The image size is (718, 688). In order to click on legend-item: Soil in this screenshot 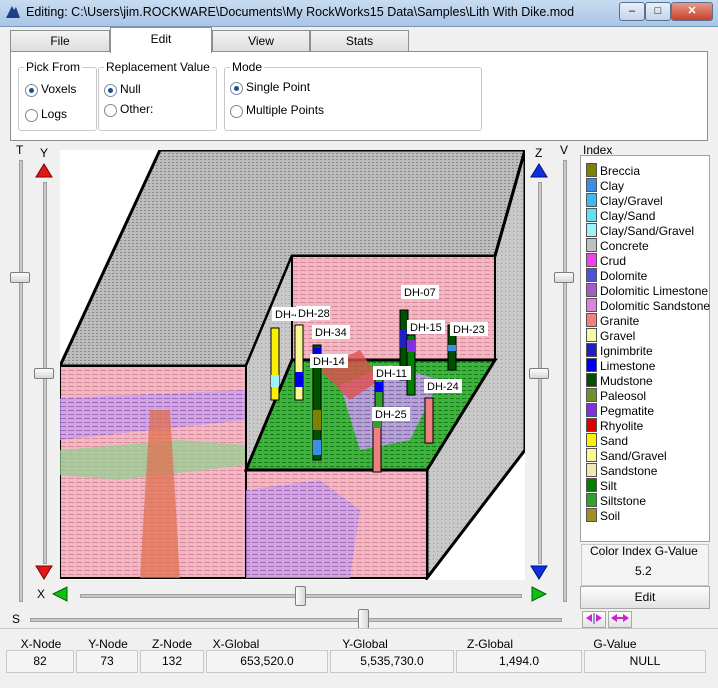, I will do `click(603, 515)`.